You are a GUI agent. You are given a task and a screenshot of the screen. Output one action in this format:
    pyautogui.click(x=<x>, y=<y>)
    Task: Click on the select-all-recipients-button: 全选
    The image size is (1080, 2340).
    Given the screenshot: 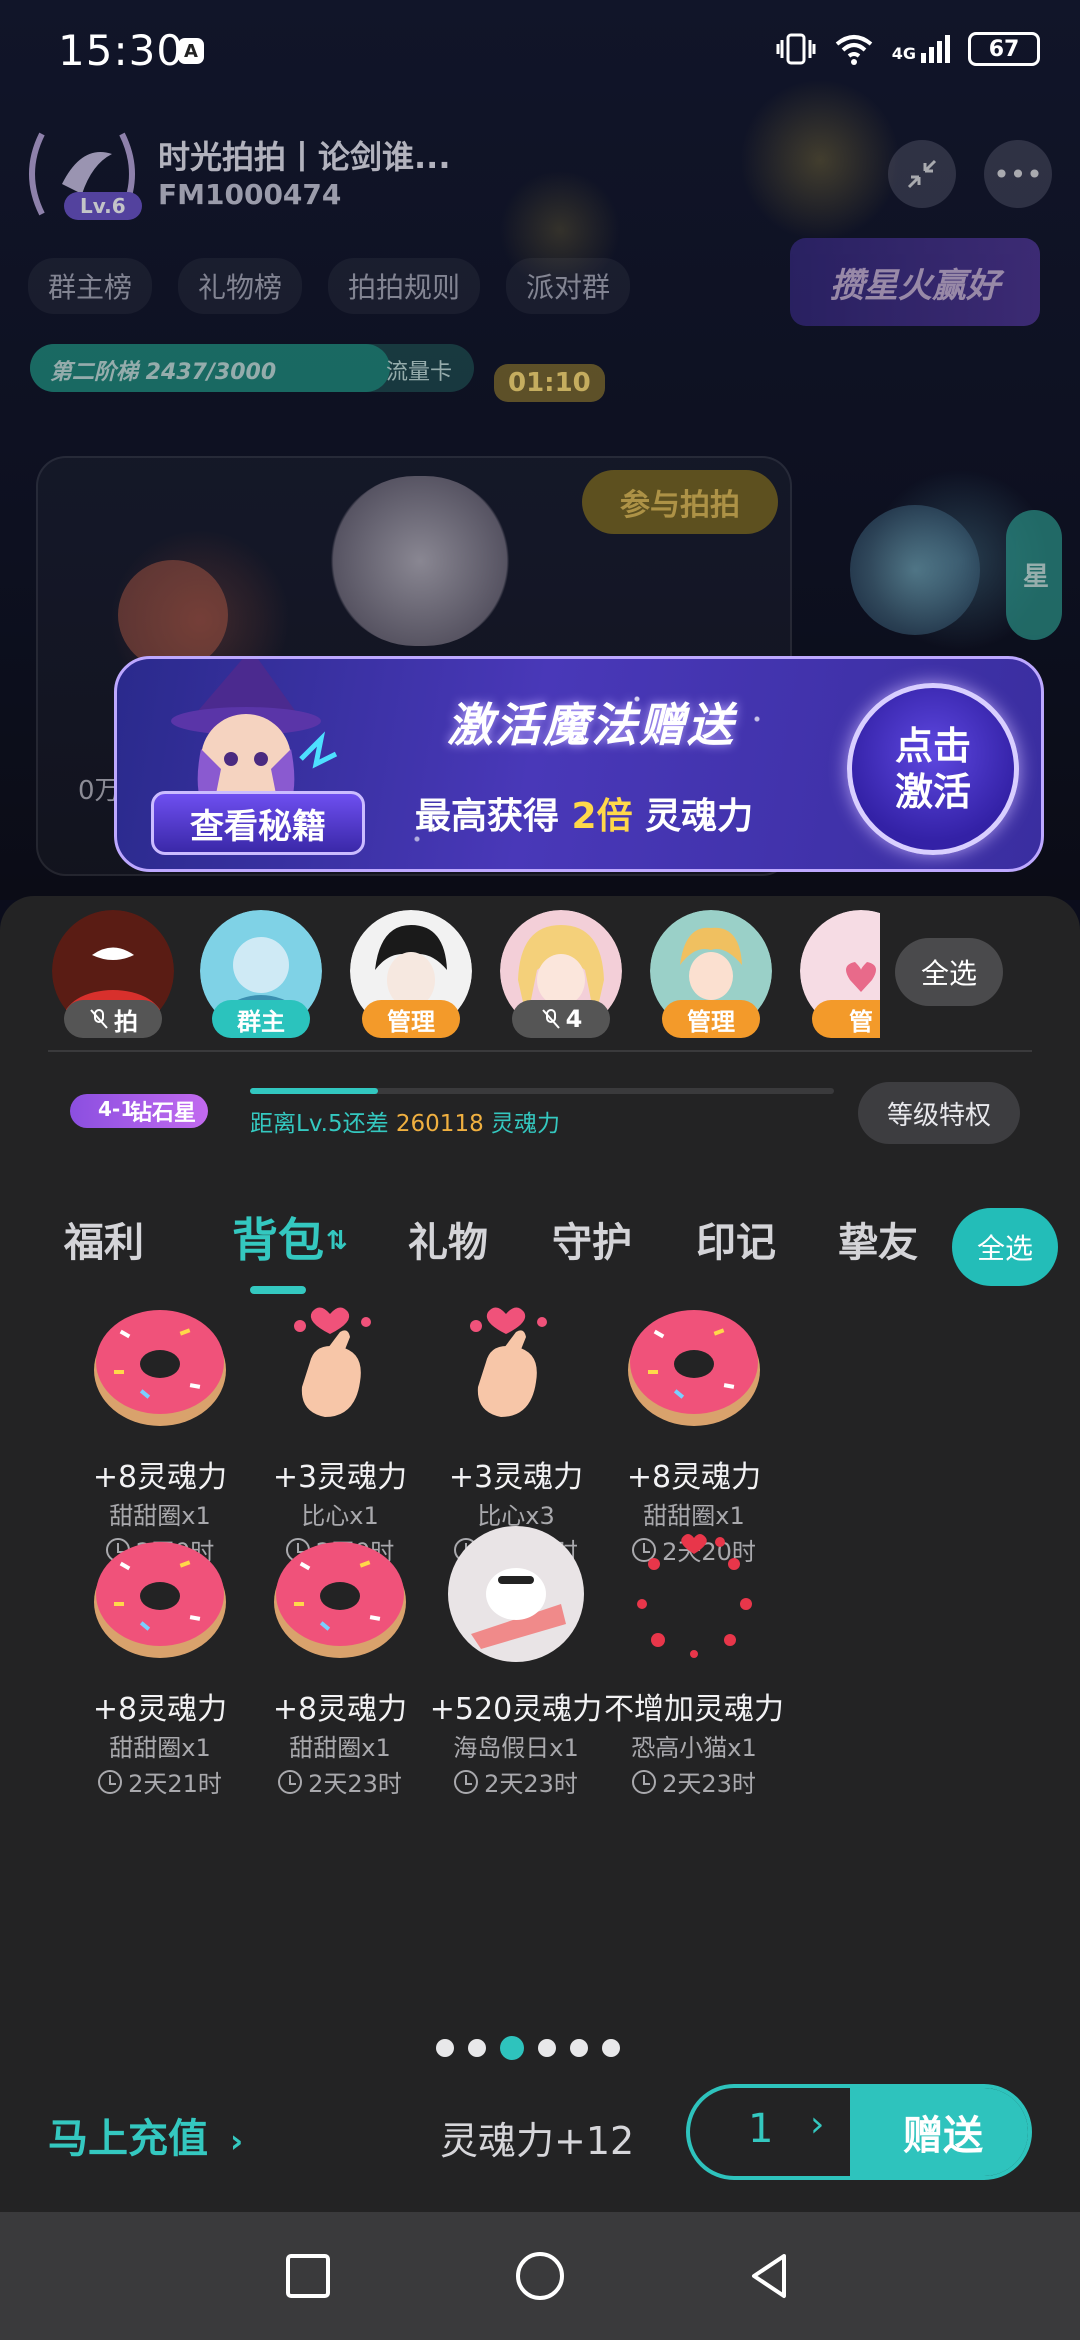 What is the action you would take?
    pyautogui.click(x=949, y=972)
    